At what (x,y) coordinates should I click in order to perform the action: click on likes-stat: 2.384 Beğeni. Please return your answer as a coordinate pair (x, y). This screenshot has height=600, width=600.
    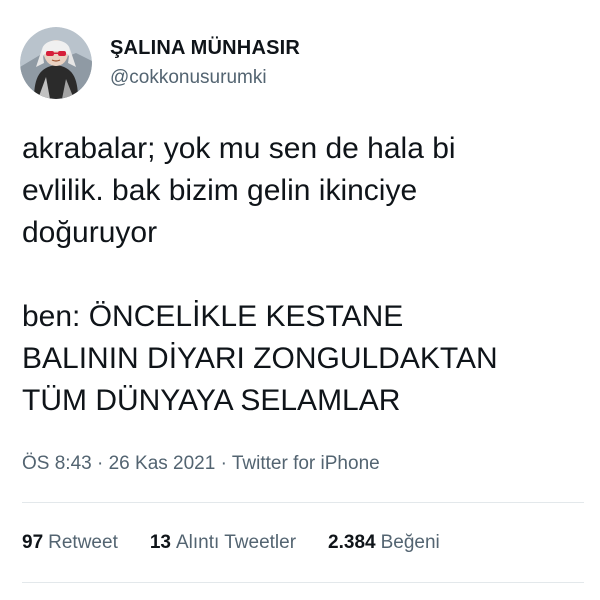
    Looking at the image, I should click on (384, 543).